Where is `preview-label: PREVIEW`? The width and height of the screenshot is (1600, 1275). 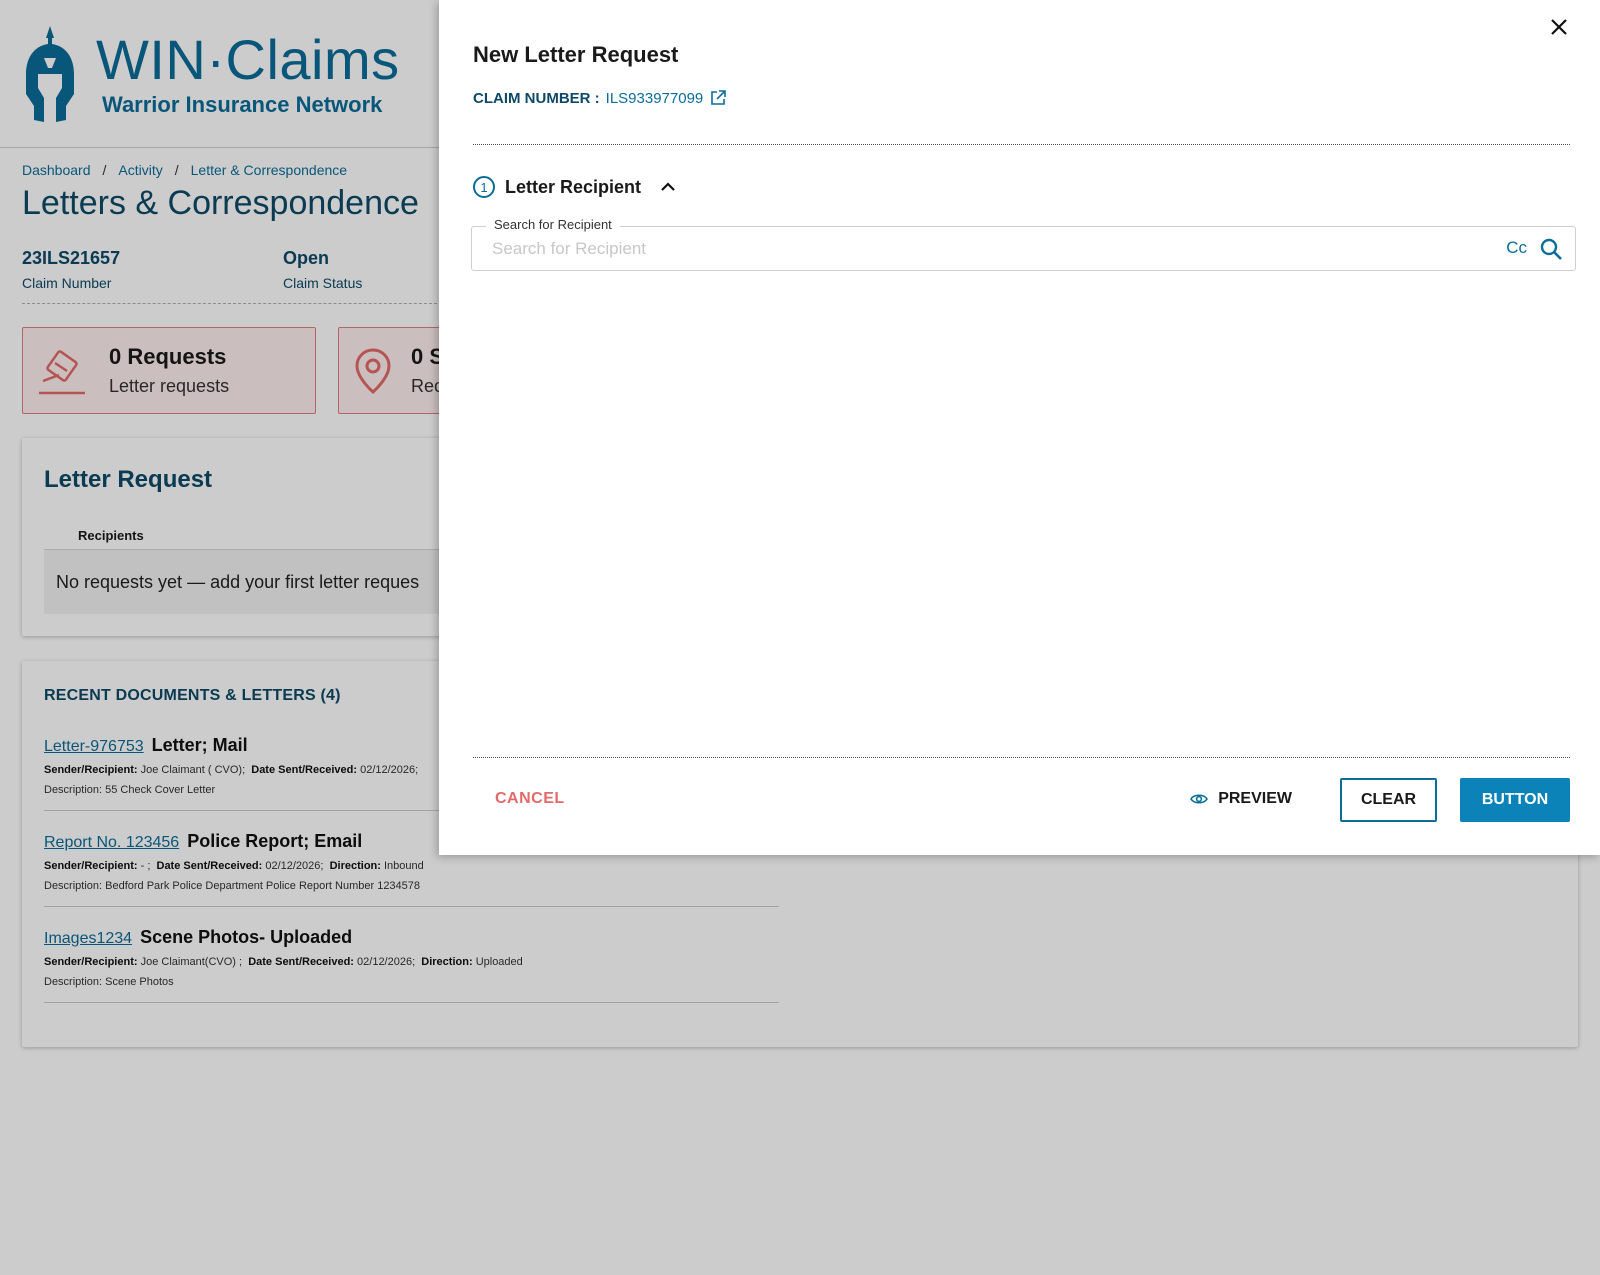 preview-label: PREVIEW is located at coordinates (1255, 798).